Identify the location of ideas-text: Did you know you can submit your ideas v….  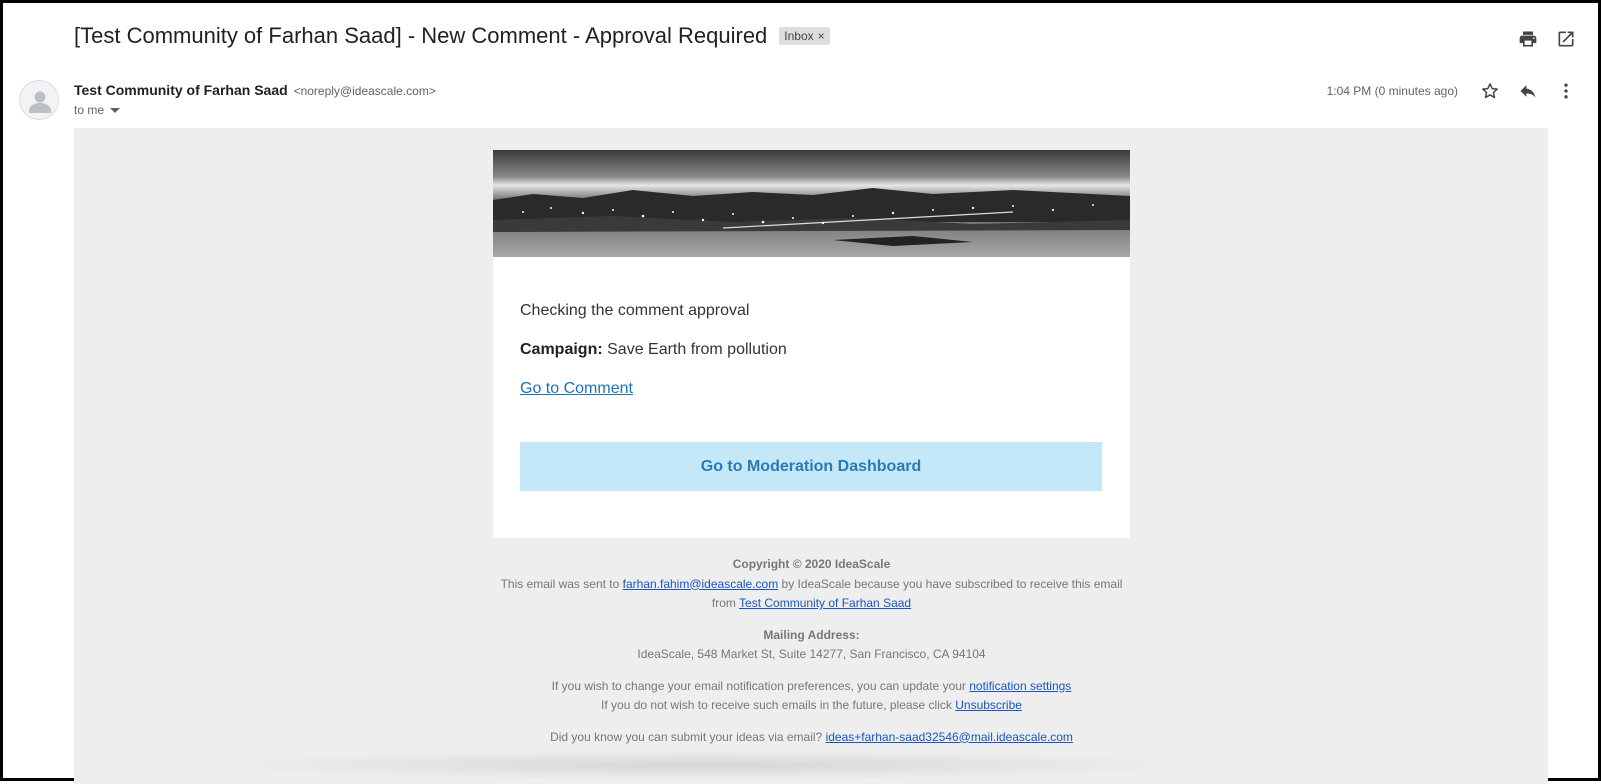
(688, 736).